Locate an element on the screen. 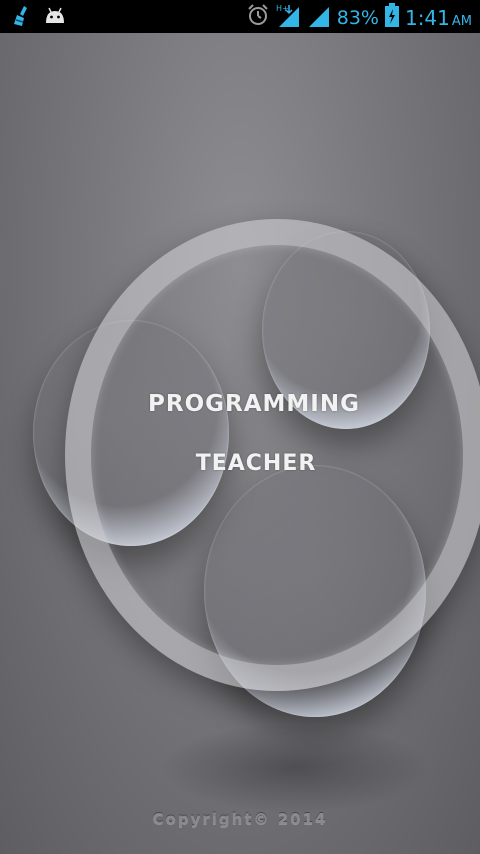  copyright-text: Copyright© 2014 is located at coordinates (240, 819).